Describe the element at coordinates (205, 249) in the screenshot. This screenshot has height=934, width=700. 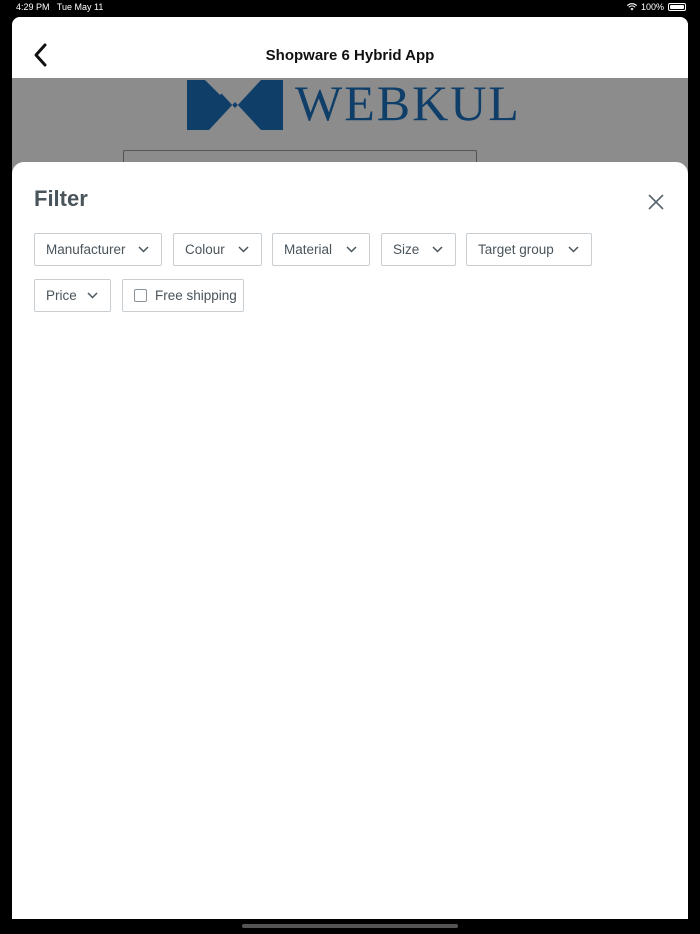
I see `filter-colour-label: Colour` at that location.